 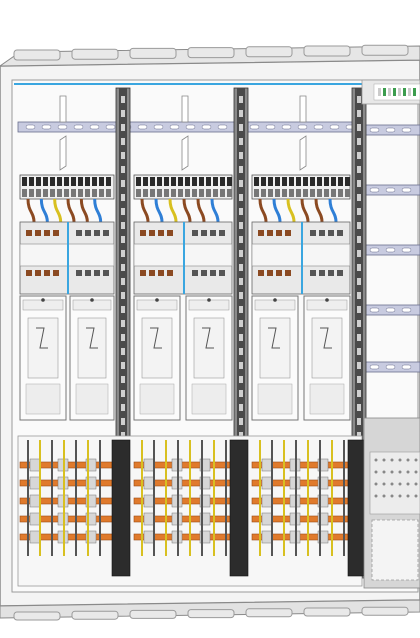 I want to click on adapter-modules, so click(x=185, y=258).